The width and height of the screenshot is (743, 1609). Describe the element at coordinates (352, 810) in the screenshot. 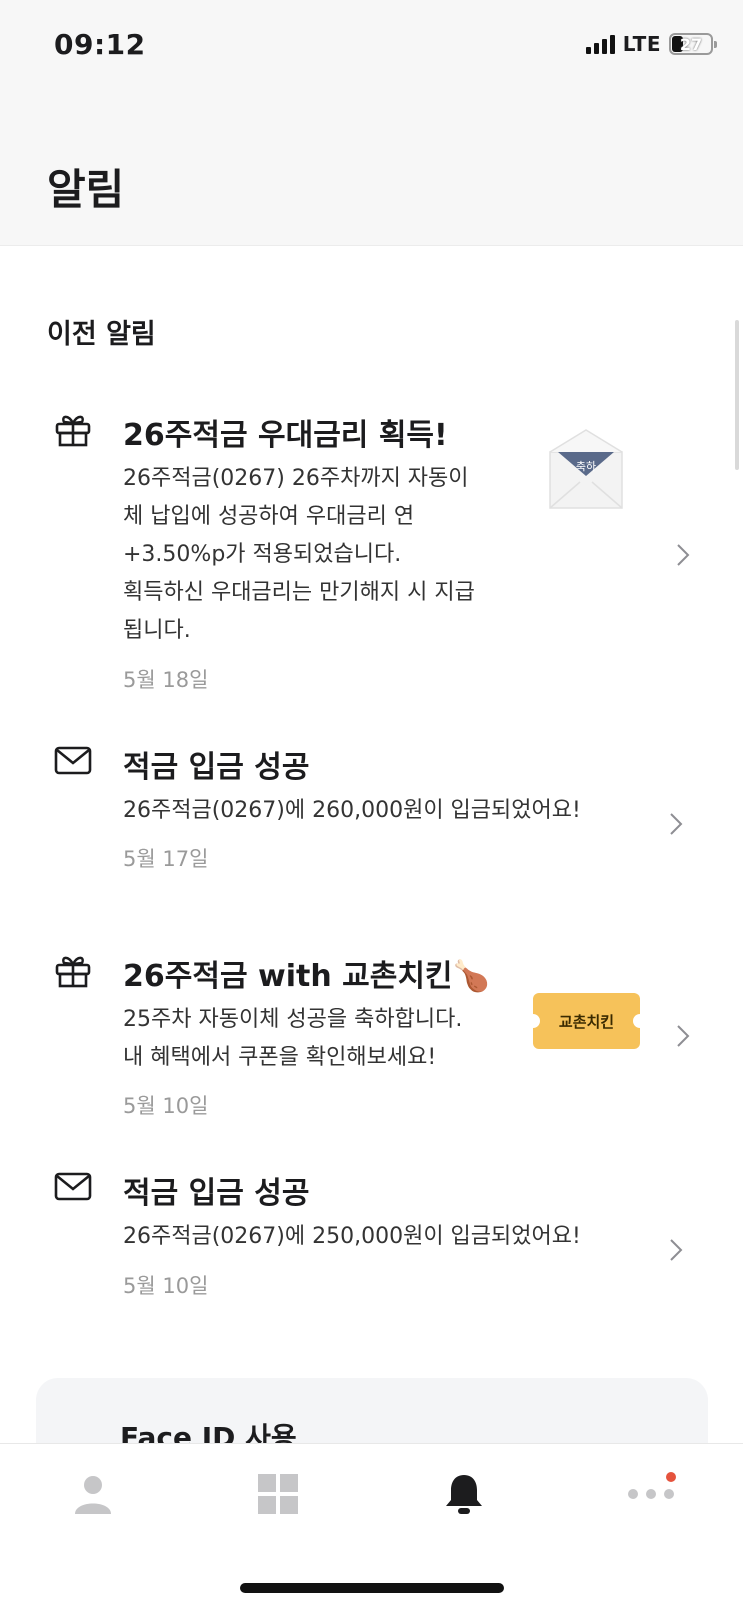

I see `notification-body: 26주적금(0267)에 260,000원이 입금되었어요!` at that location.